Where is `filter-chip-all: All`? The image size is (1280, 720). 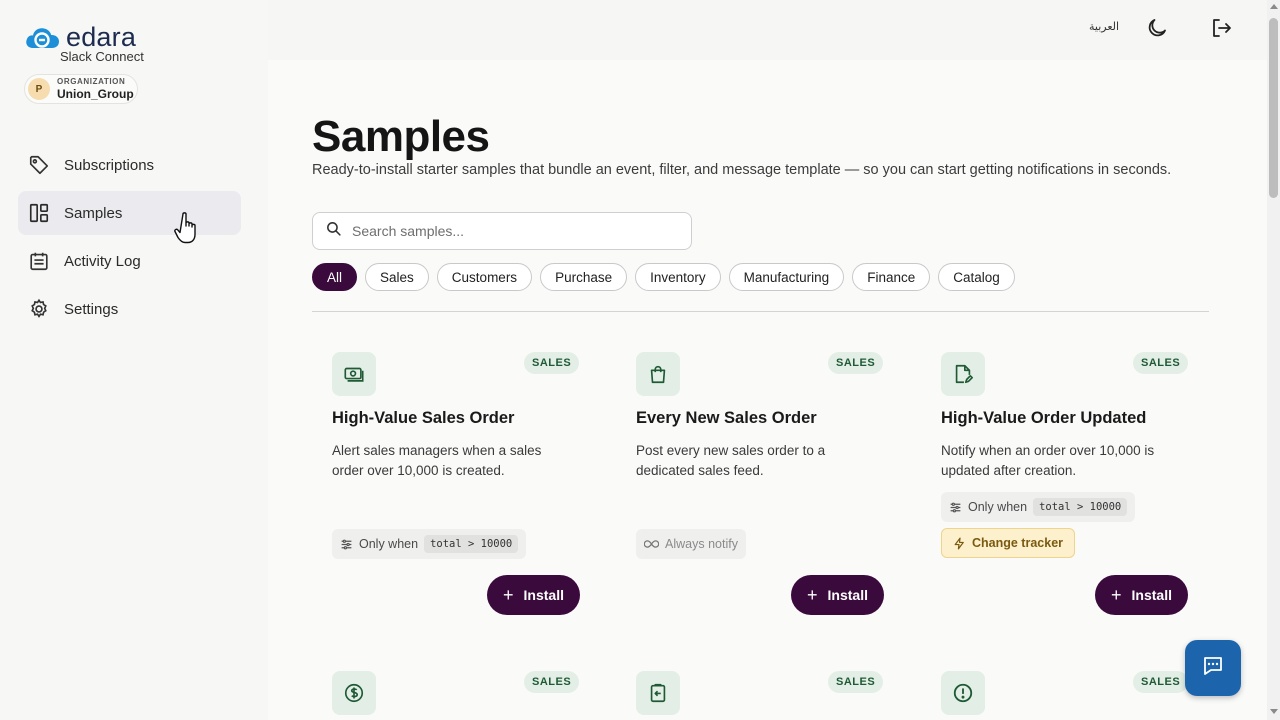
filter-chip-all: All is located at coordinates (335, 277).